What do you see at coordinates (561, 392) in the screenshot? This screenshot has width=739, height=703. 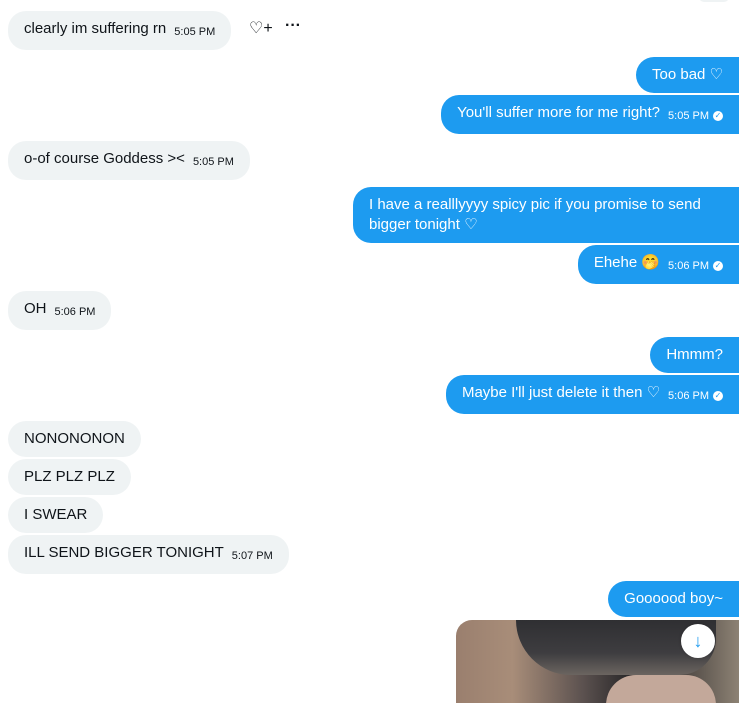 I see `message-text: Maybe I'll just delete it then ♡` at bounding box center [561, 392].